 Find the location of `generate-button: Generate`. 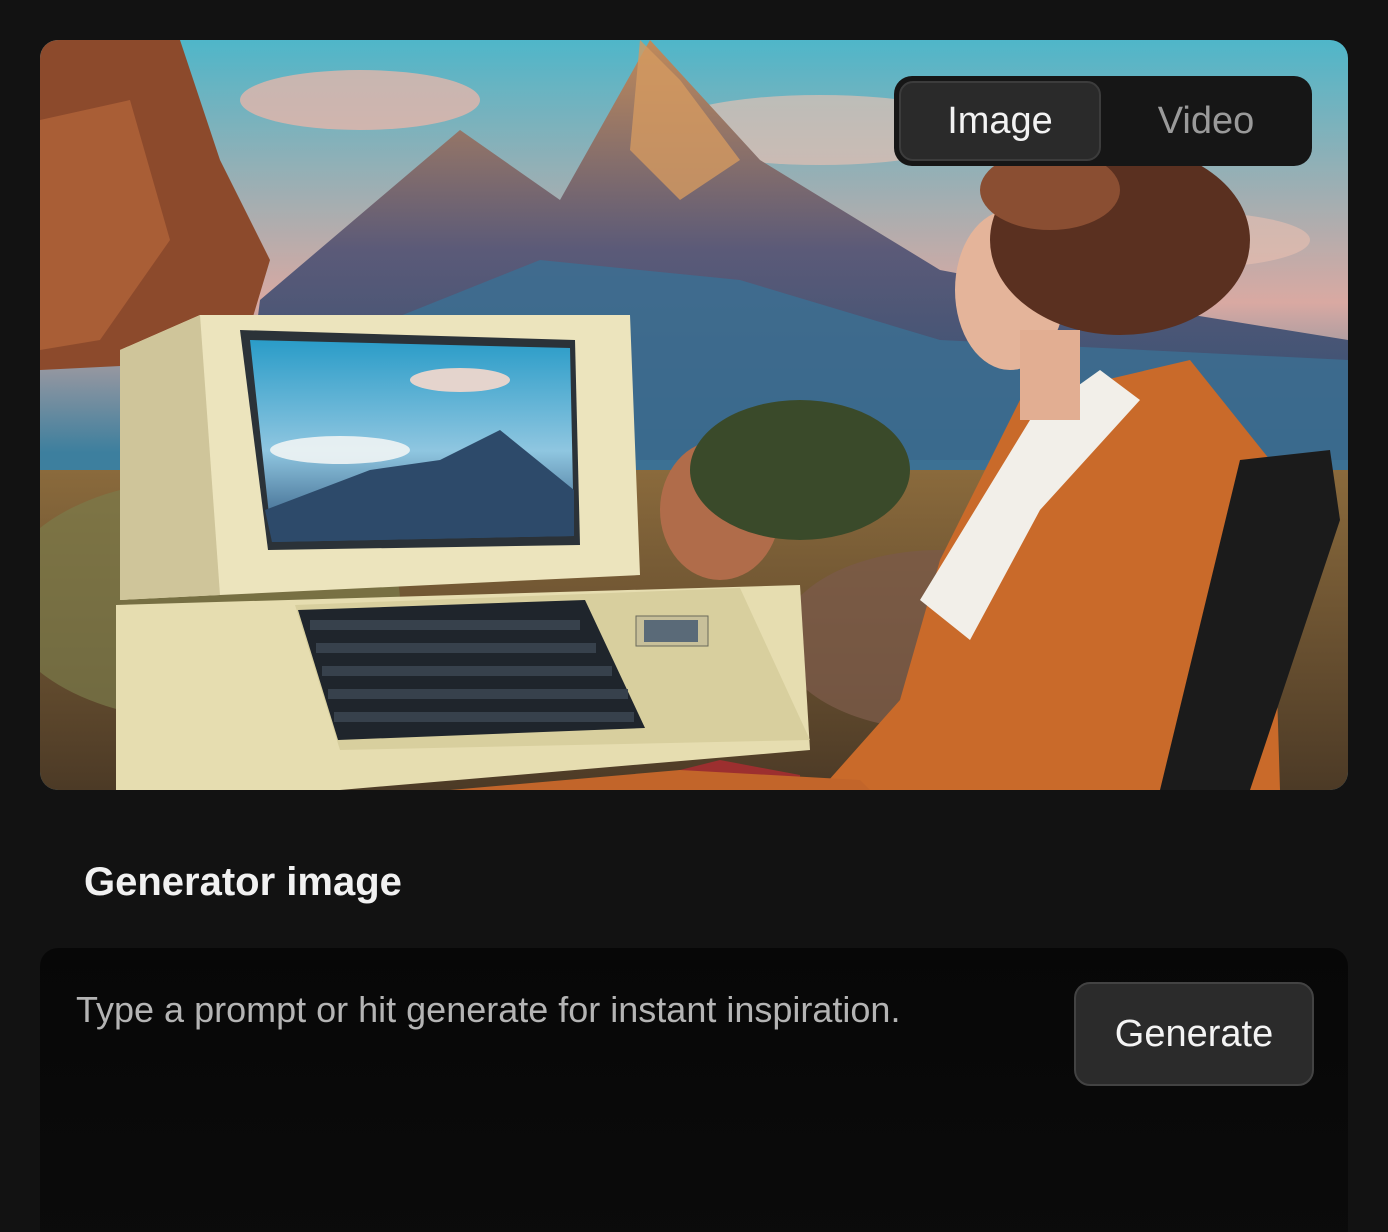

generate-button: Generate is located at coordinates (1194, 1034).